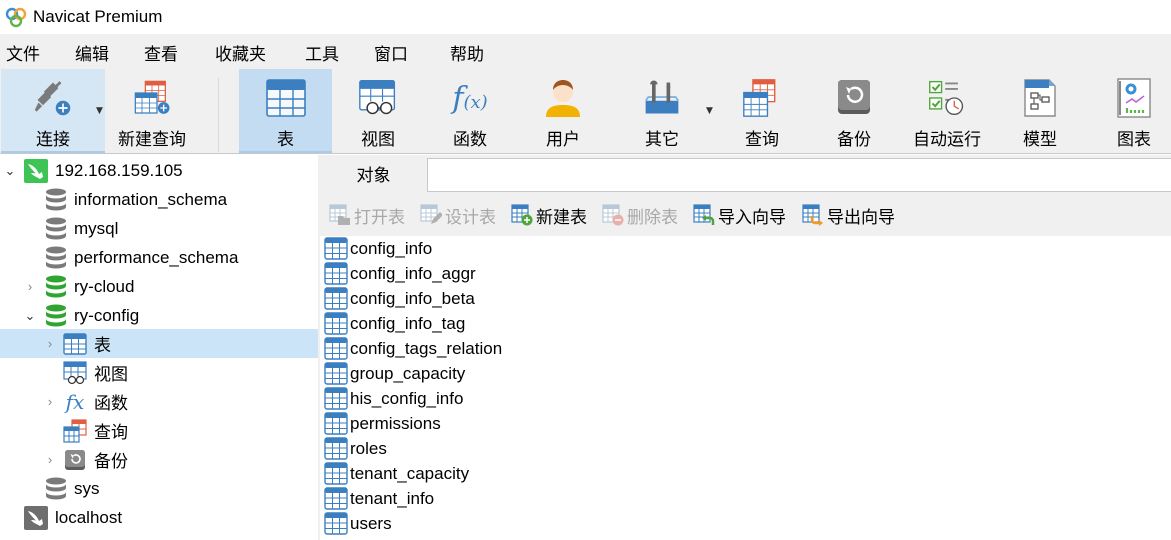 The image size is (1171, 540). Describe the element at coordinates (467, 52) in the screenshot. I see `menu-help: 帮助` at that location.